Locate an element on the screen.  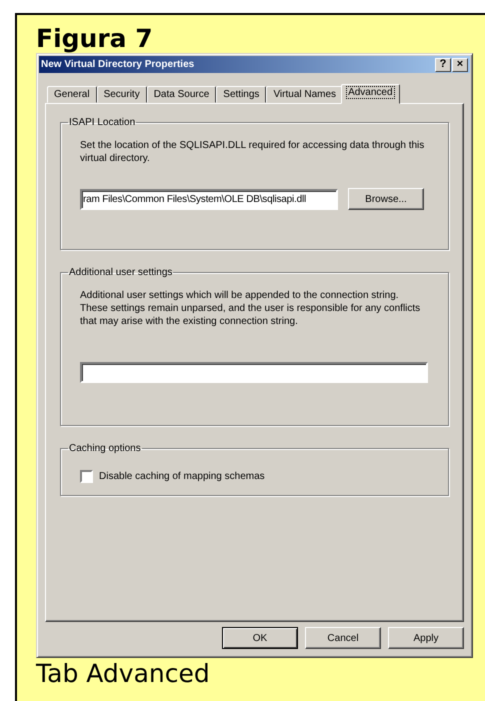
tab: Security is located at coordinates (121, 94).